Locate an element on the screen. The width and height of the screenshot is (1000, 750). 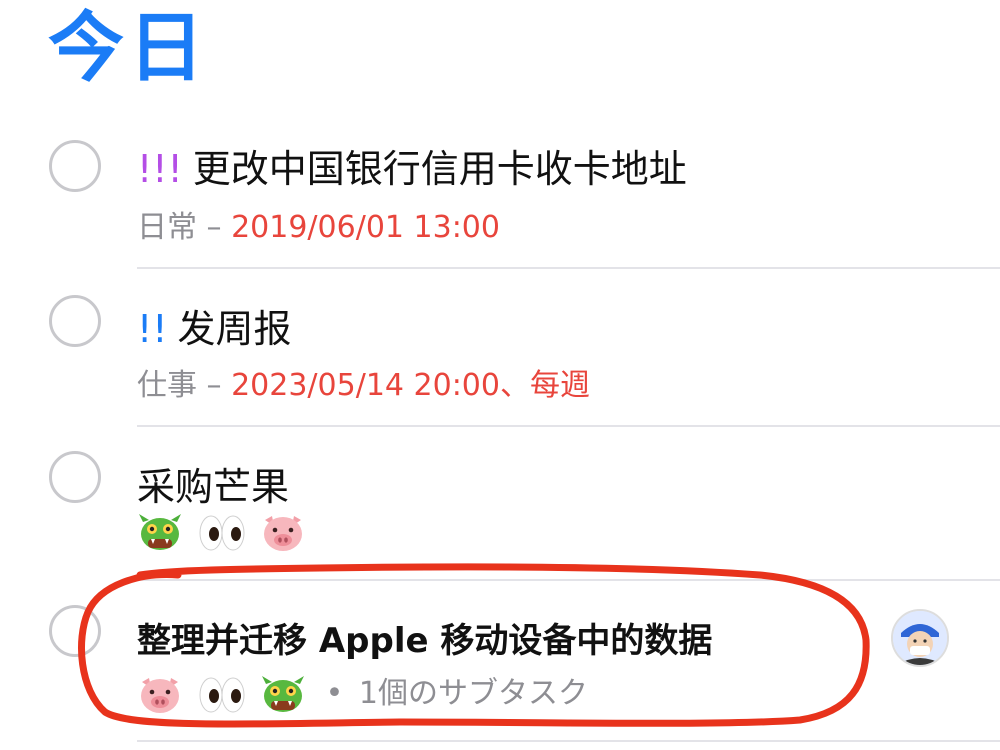
avatar-image is located at coordinates (920, 638).